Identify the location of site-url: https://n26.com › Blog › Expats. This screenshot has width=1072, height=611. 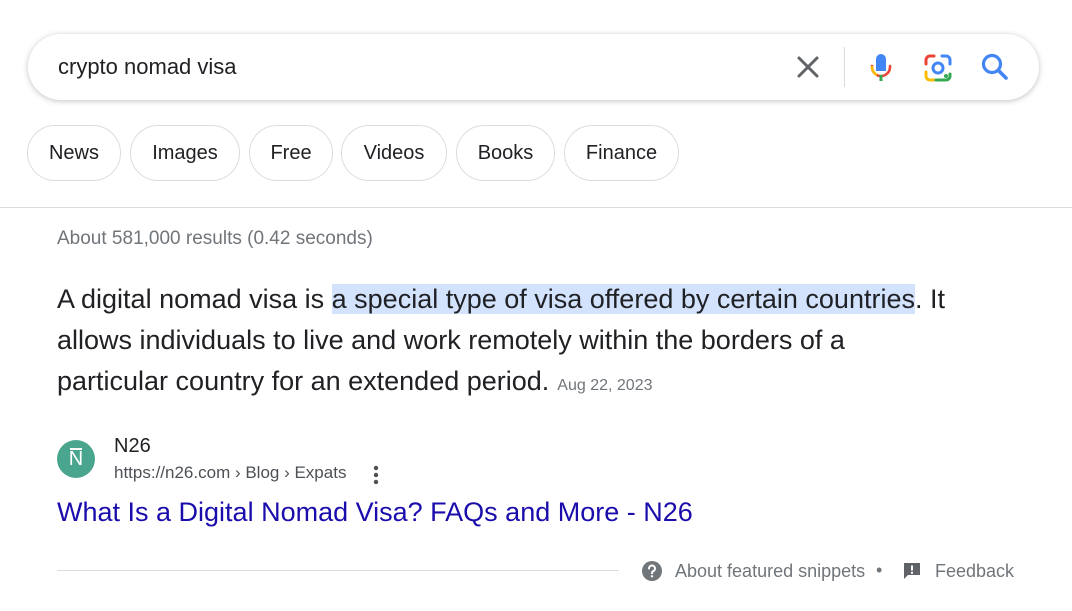
(230, 473).